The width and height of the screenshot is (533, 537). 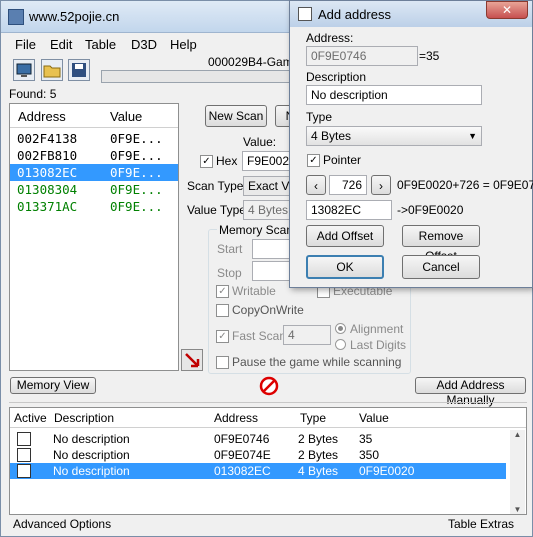 I want to click on no-entry-icon, so click(x=269, y=386).